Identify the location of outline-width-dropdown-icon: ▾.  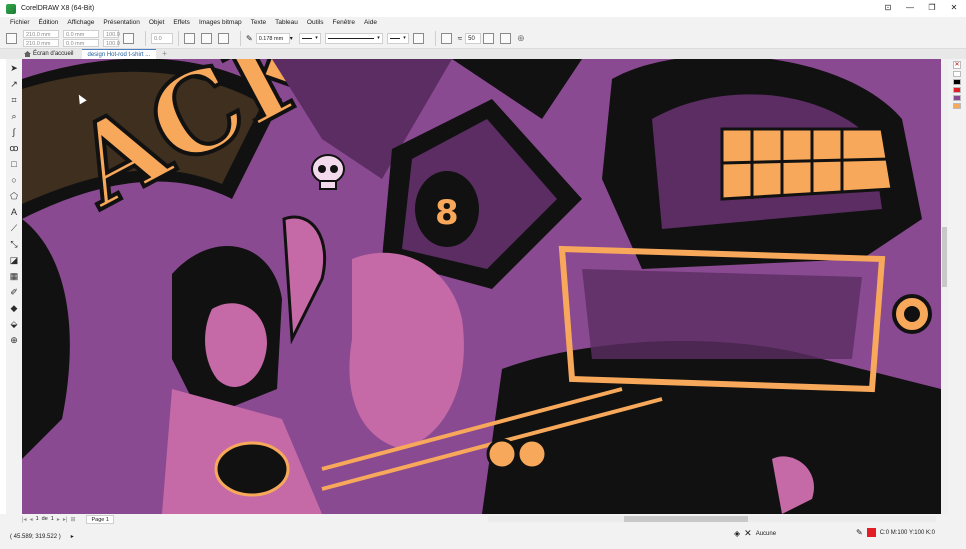
(291, 38).